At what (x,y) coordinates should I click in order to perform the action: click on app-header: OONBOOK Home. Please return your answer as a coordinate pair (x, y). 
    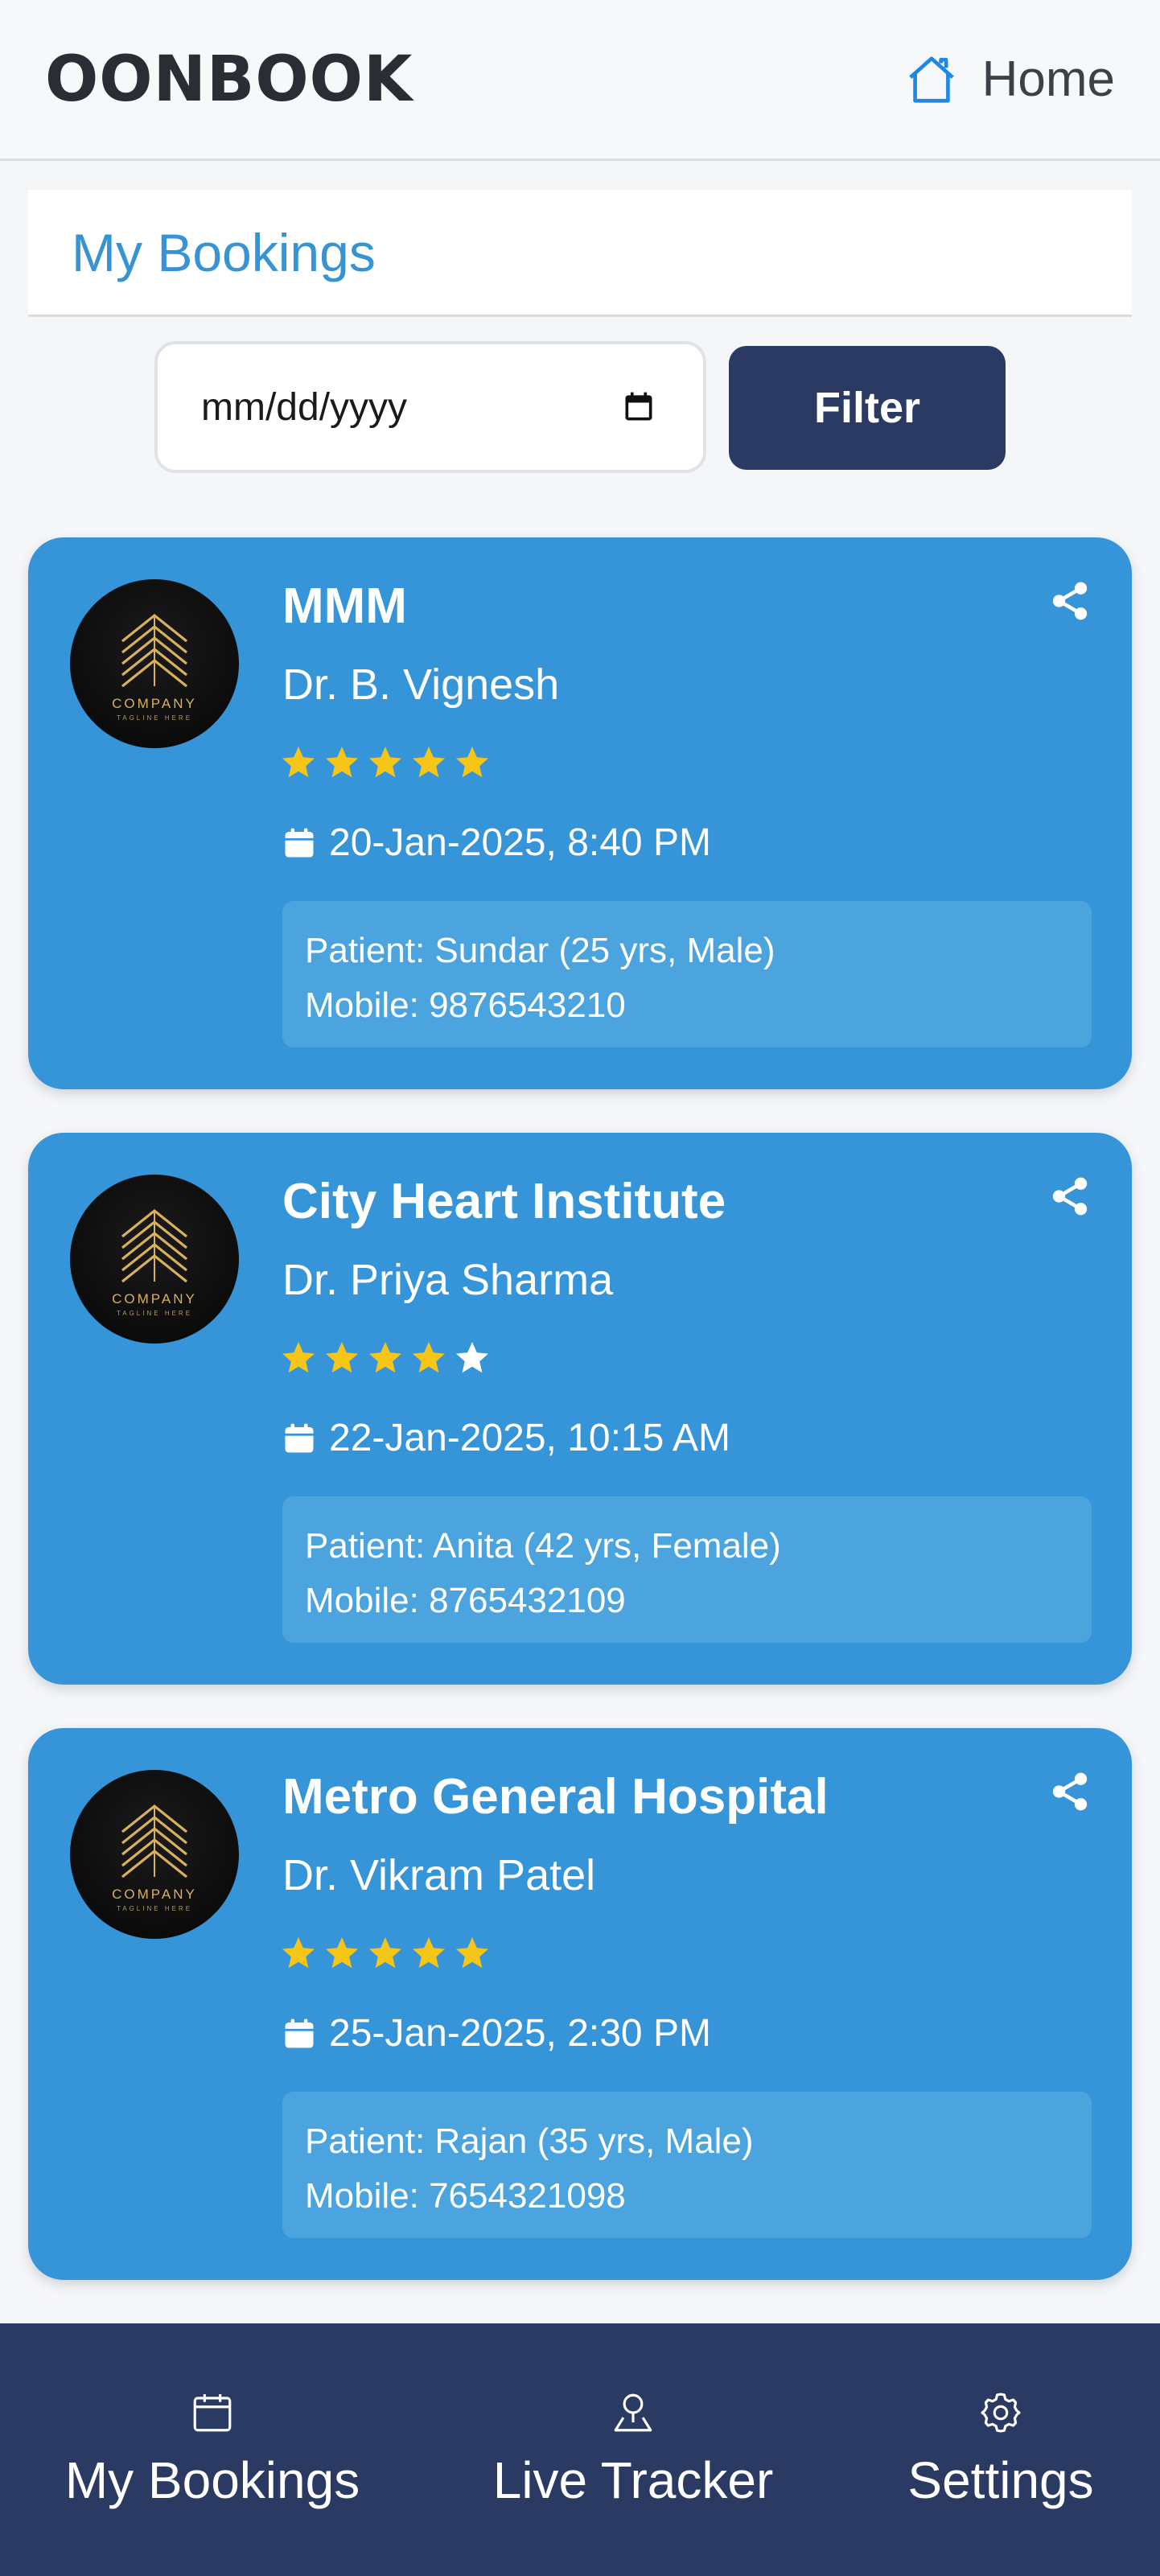
    Looking at the image, I should click on (580, 80).